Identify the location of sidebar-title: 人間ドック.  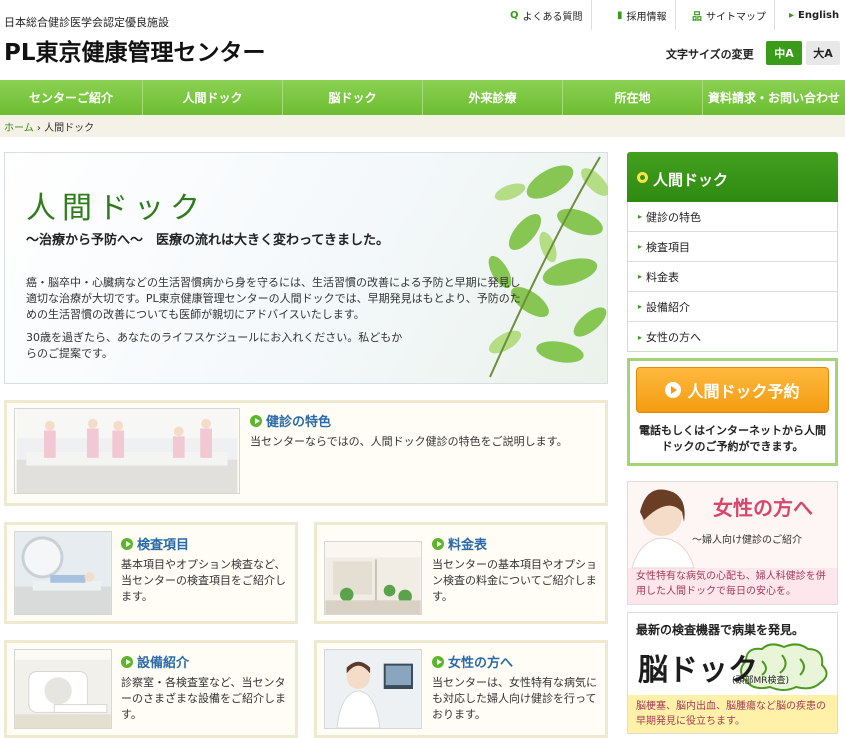
(691, 180).